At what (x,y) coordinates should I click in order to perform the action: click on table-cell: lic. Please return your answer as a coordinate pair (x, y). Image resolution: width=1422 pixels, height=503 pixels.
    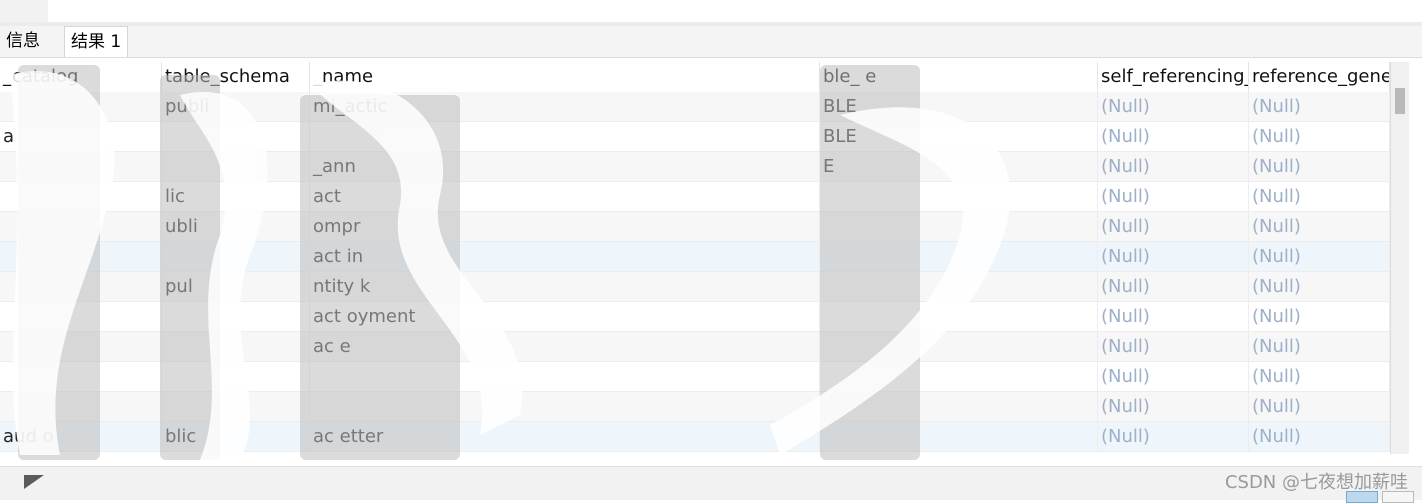
    Looking at the image, I should click on (236, 197).